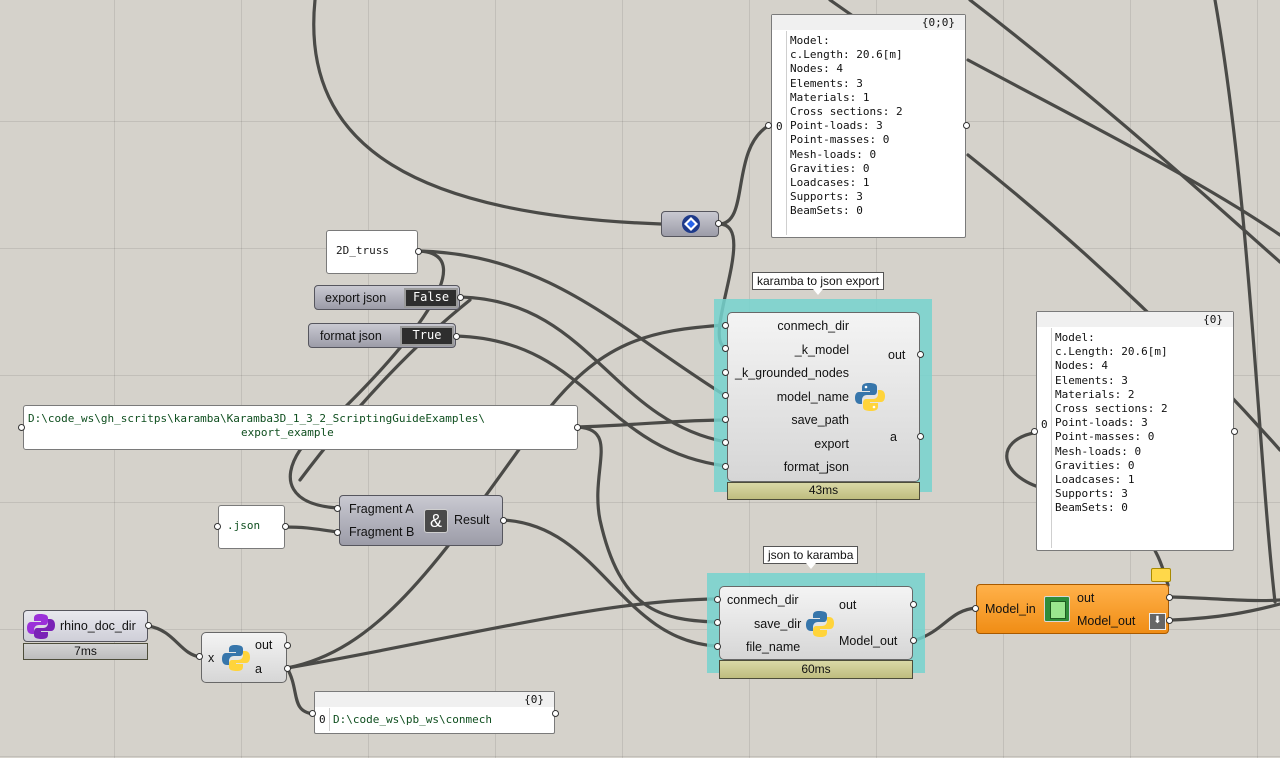 The width and height of the screenshot is (1280, 758). What do you see at coordinates (1101, 423) in the screenshot?
I see `panel-line: Point-loads: 3` at bounding box center [1101, 423].